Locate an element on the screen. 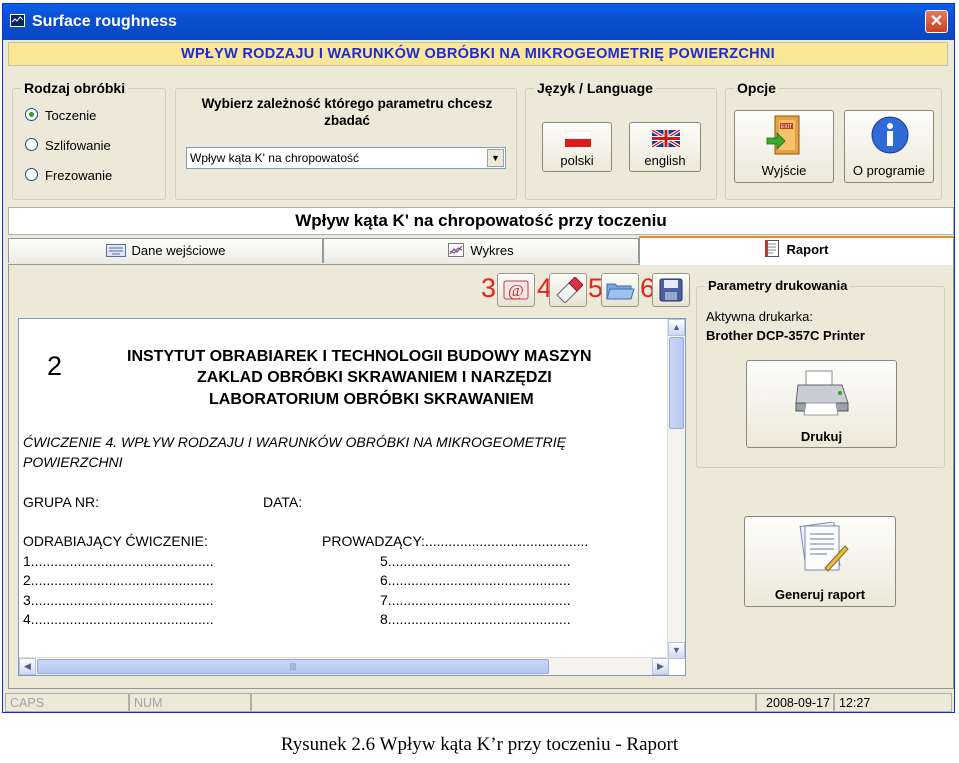  uk-flag-icon is located at coordinates (666, 138).